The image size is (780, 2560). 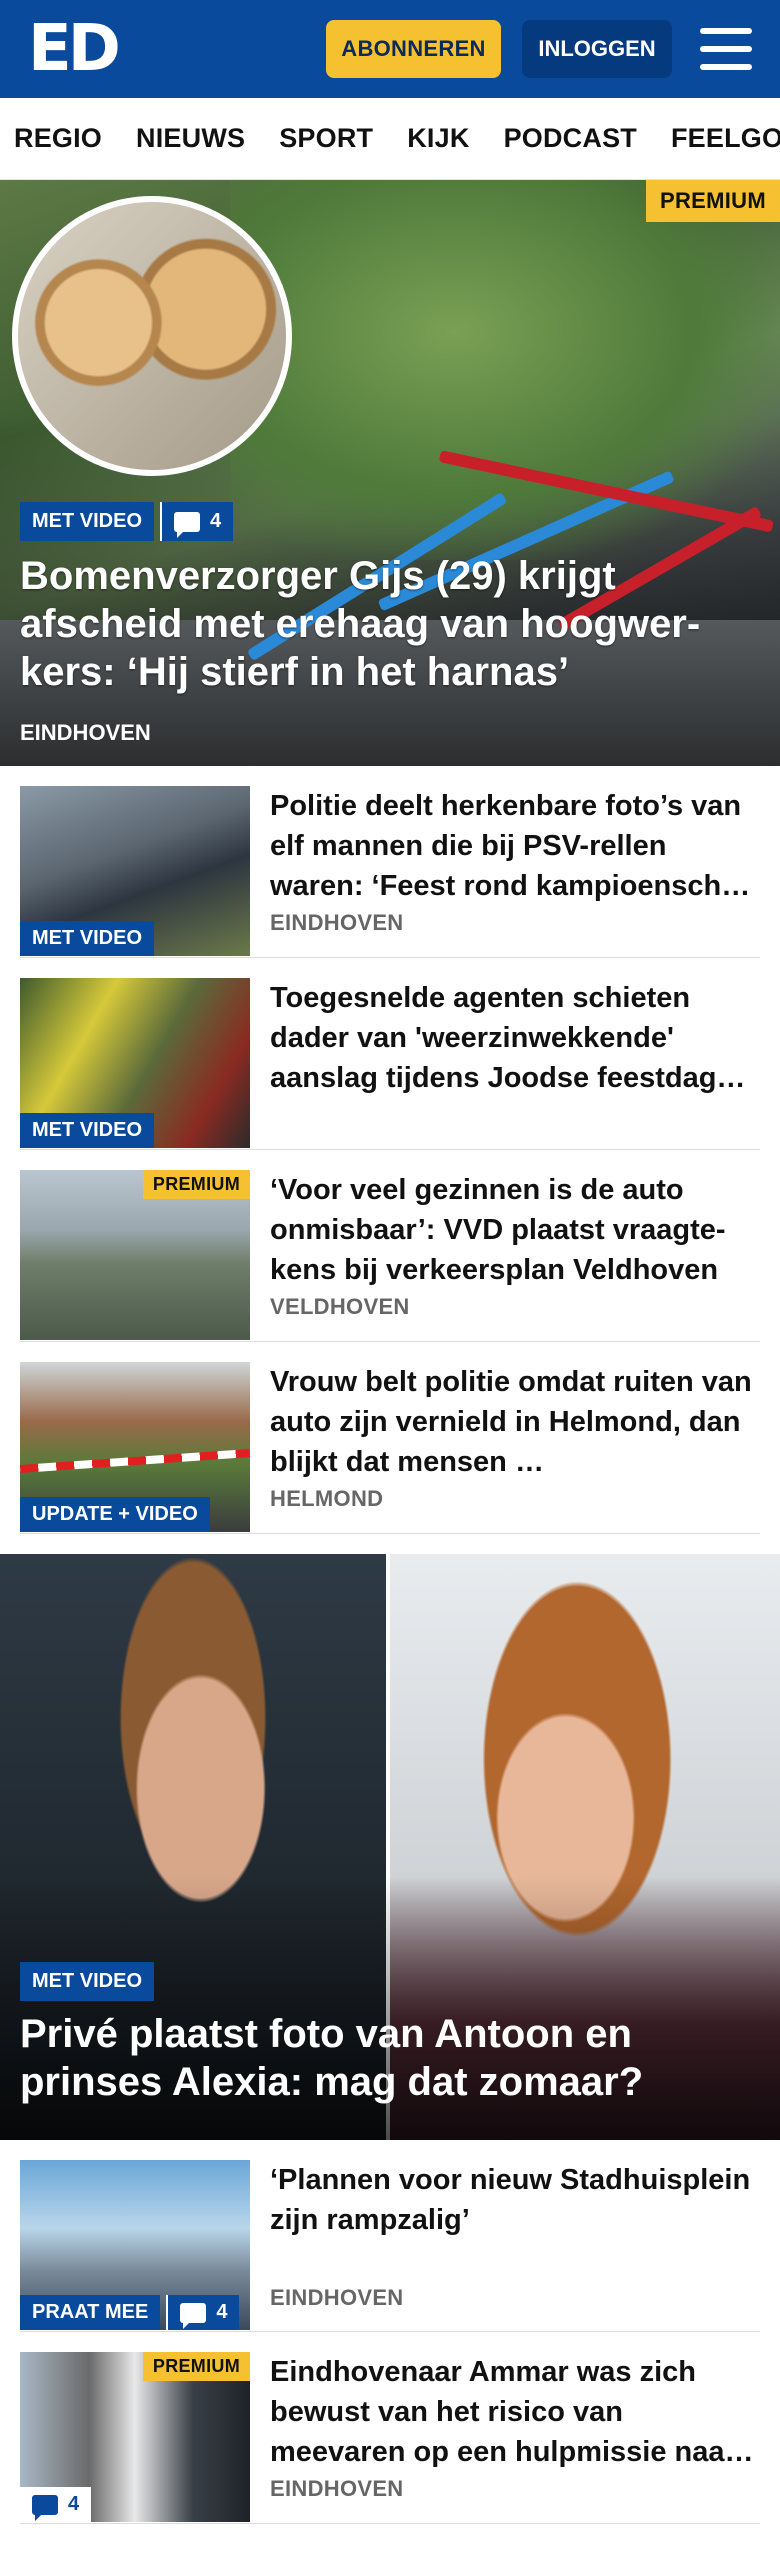 I want to click on nav-item-kijk: KIJK, so click(x=438, y=138).